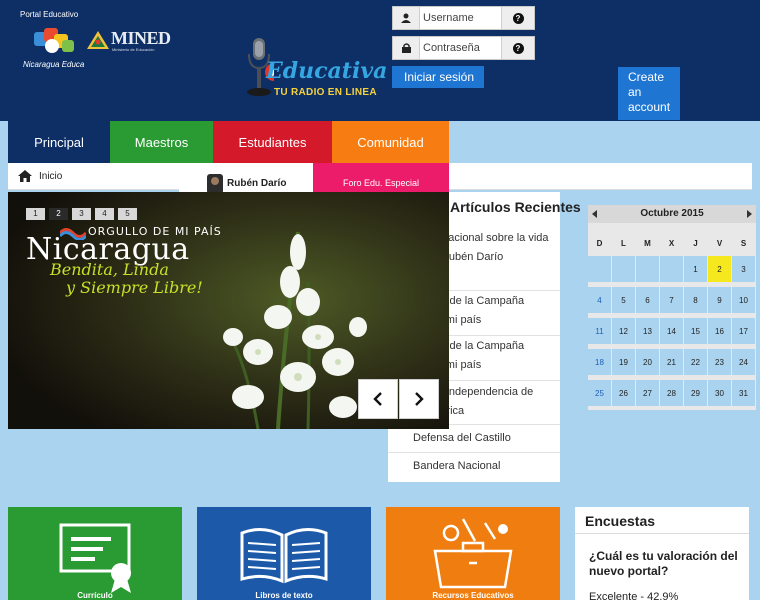 Image resolution: width=760 pixels, height=600 pixels. What do you see at coordinates (599, 300) in the screenshot?
I see `calendar-day: 4` at bounding box center [599, 300].